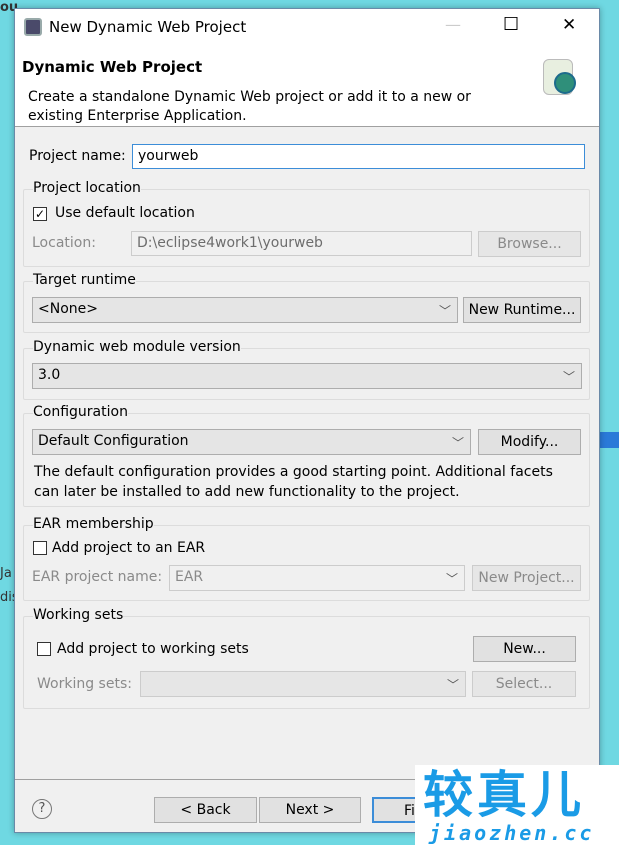 This screenshot has height=845, width=619. What do you see at coordinates (78, 615) in the screenshot?
I see `working-sets-label: Working sets` at bounding box center [78, 615].